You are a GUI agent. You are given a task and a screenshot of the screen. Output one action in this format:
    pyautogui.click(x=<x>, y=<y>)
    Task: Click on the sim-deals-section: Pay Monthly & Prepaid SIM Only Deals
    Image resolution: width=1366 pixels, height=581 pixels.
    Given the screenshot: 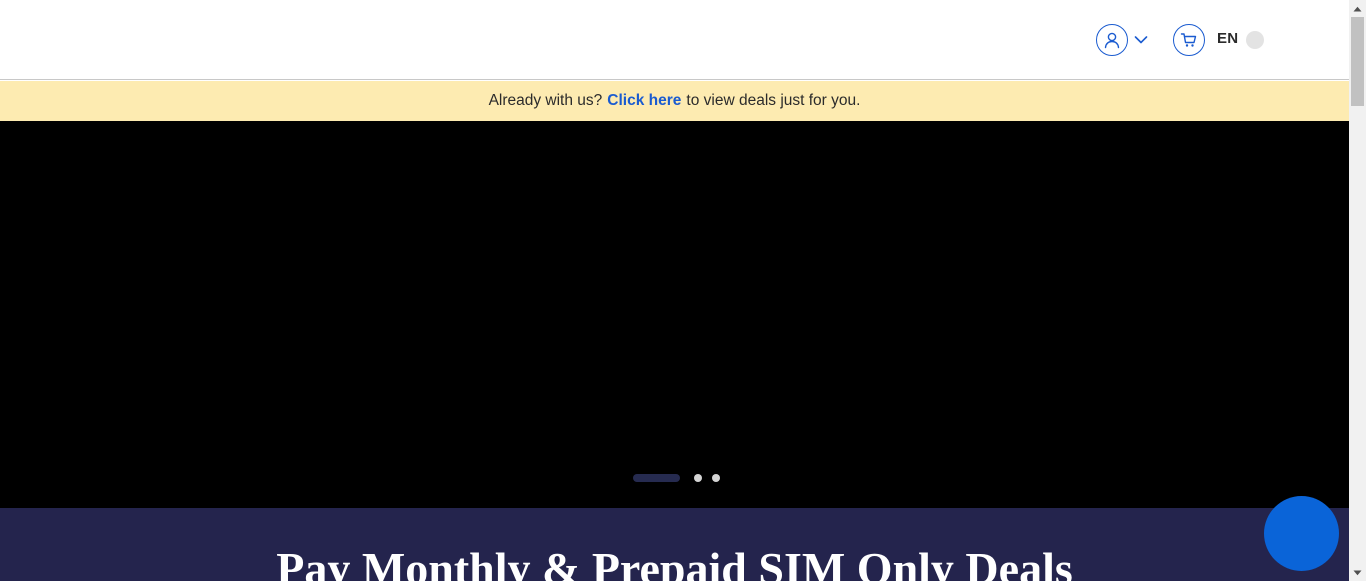 What is the action you would take?
    pyautogui.click(x=674, y=544)
    